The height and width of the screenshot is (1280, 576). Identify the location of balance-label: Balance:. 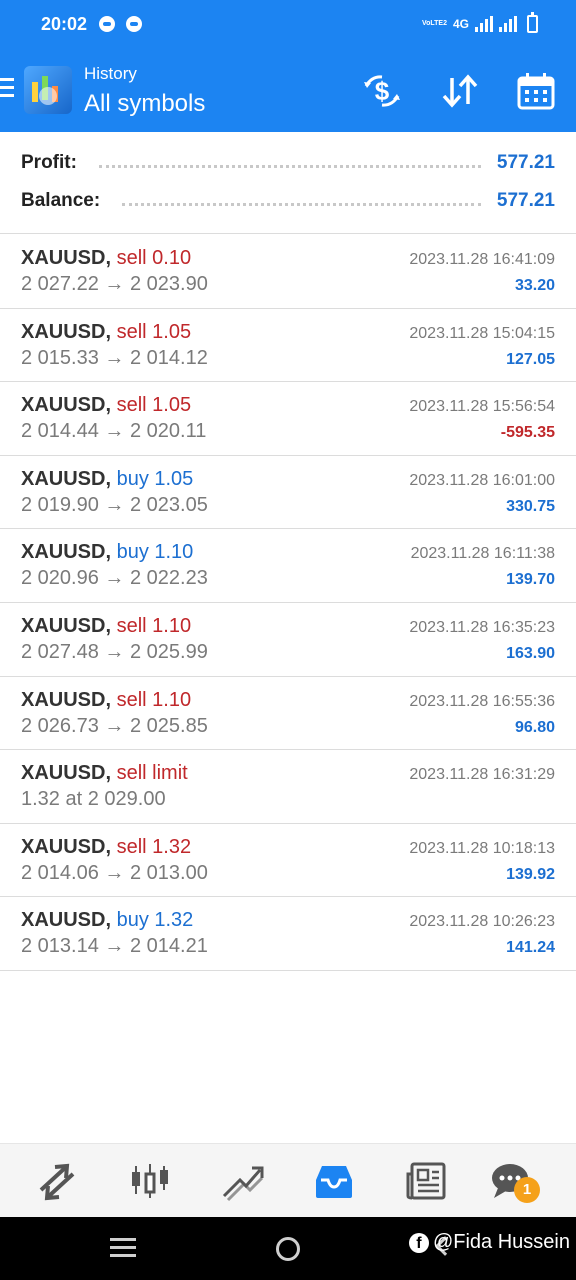
(61, 200).